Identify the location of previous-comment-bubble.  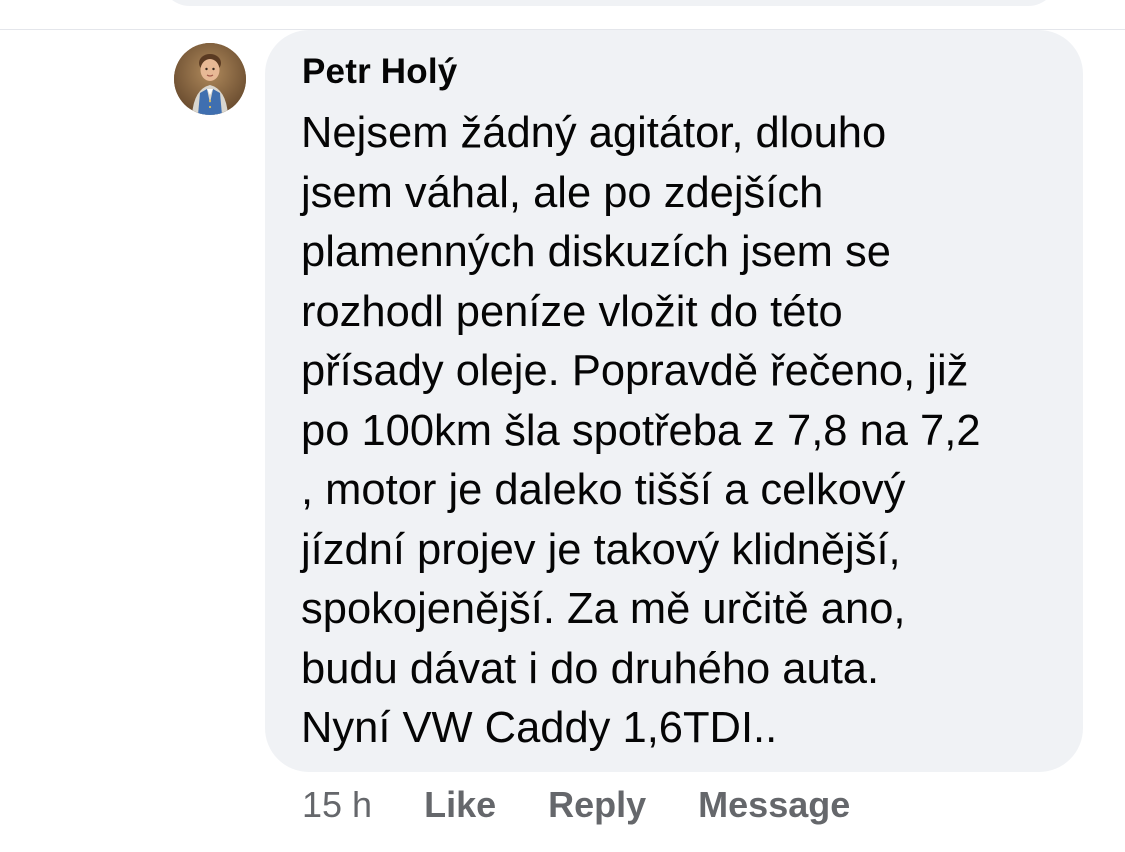
(609, 3).